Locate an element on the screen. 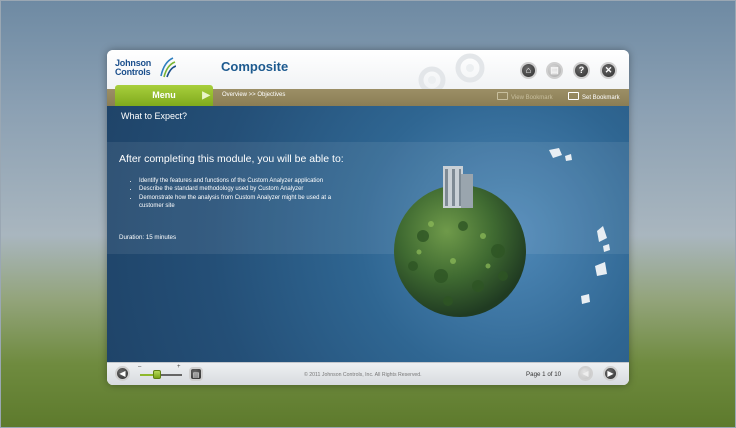  menu-button: Menu ▶ is located at coordinates (164, 95).